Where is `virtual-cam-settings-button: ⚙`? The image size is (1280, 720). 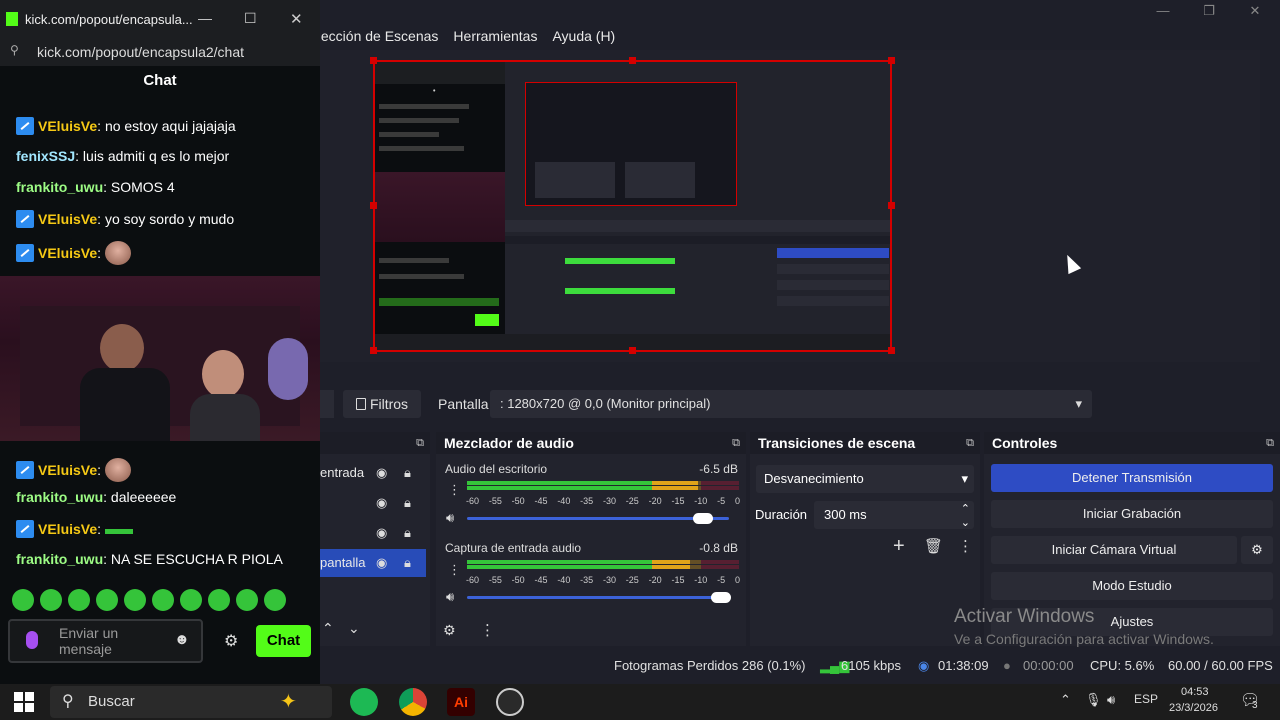 virtual-cam-settings-button: ⚙ is located at coordinates (1257, 550).